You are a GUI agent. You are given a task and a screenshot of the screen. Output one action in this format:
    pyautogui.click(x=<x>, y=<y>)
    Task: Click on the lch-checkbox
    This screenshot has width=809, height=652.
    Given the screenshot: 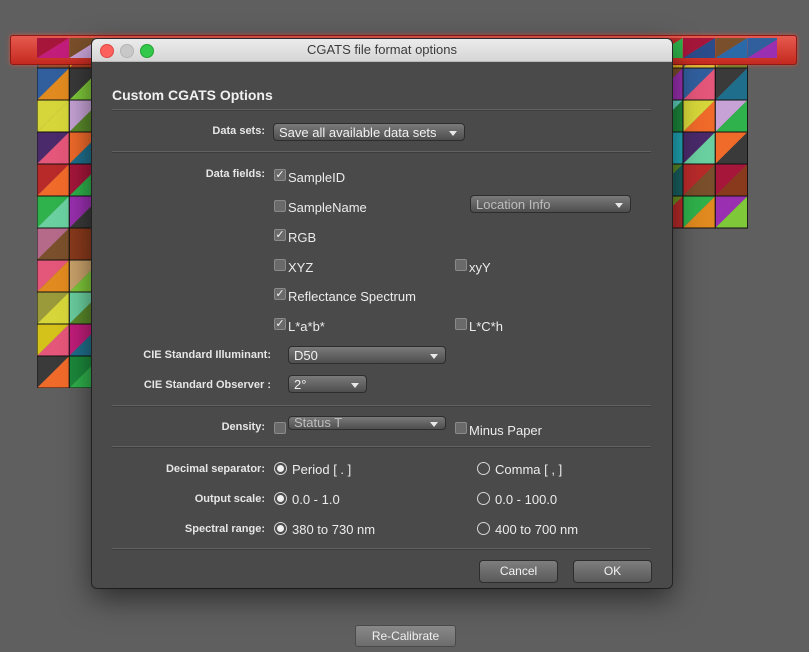 What is the action you would take?
    pyautogui.click(x=461, y=324)
    